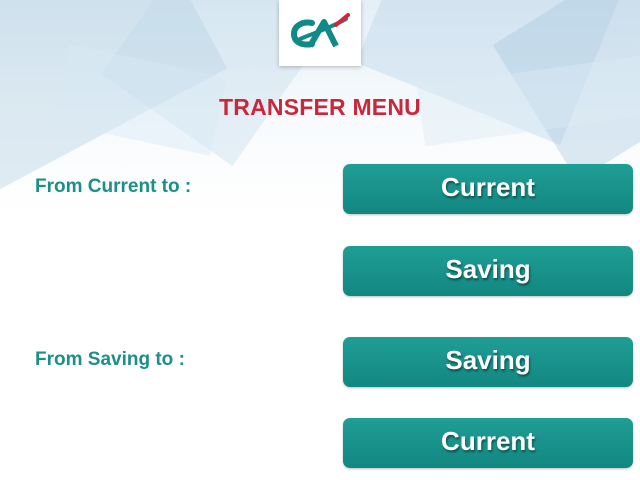 The image size is (640, 480). I want to click on bank-logo, so click(320, 33).